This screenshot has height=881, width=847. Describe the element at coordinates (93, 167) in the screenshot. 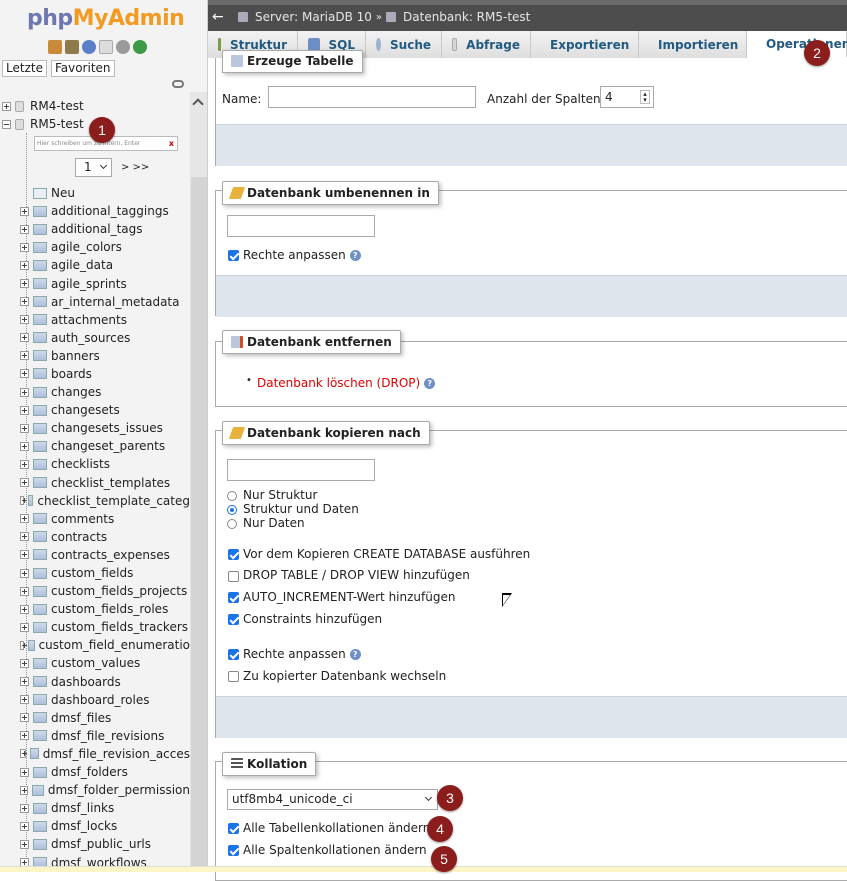

I see `page-select: 1` at that location.